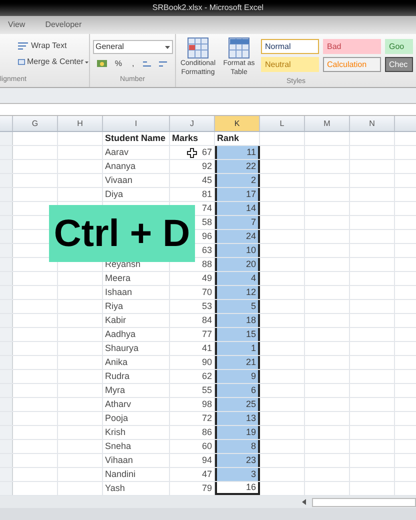  Describe the element at coordinates (207, 152) in the screenshot. I see `table-cell-text: 67` at that location.